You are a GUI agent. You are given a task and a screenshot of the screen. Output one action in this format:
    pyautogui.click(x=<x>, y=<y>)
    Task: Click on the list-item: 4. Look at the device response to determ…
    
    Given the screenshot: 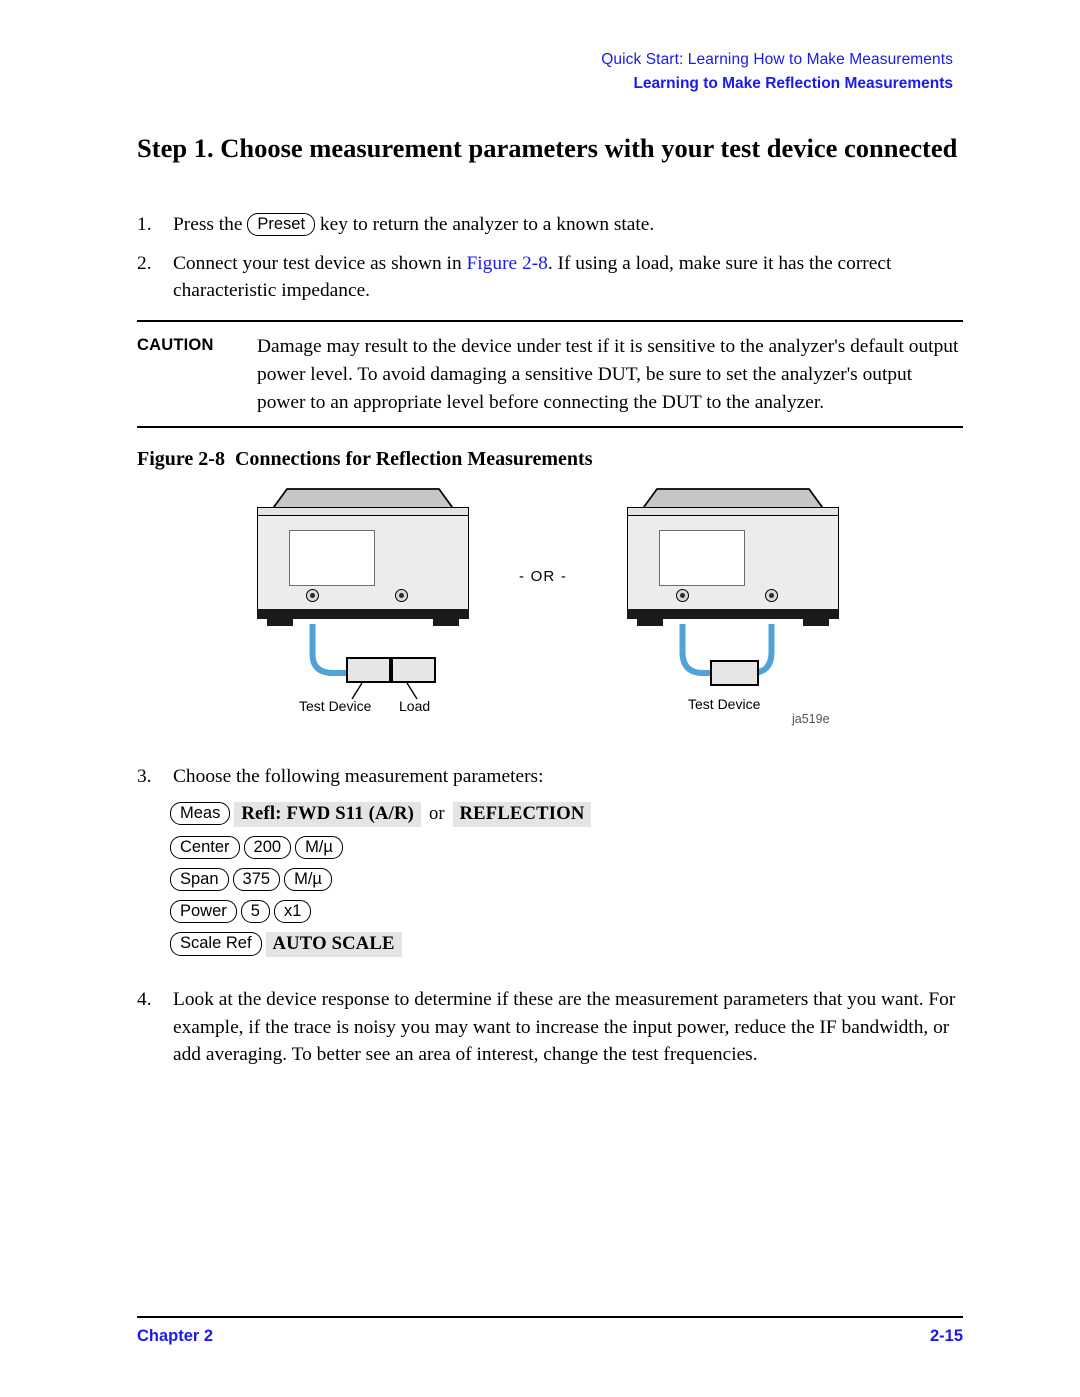 What is the action you would take?
    pyautogui.click(x=550, y=1027)
    